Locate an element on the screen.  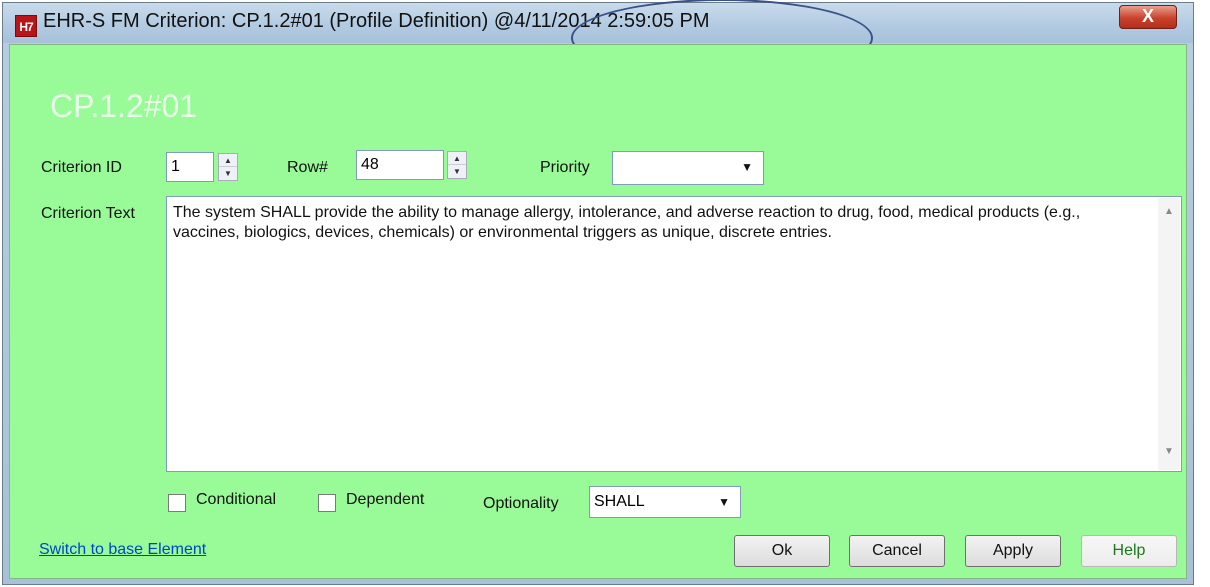
vertical-scrollbar: ▲ ▼ is located at coordinates (1169, 334).